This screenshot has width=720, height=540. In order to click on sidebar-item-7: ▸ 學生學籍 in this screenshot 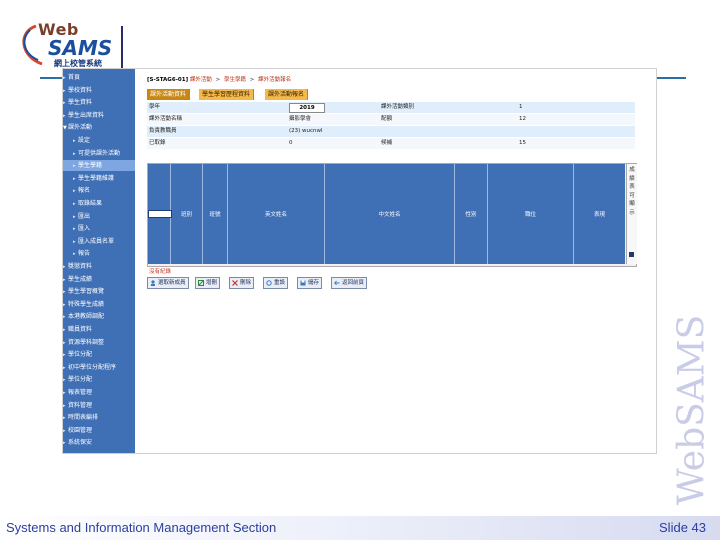, I will do `click(99, 166)`.